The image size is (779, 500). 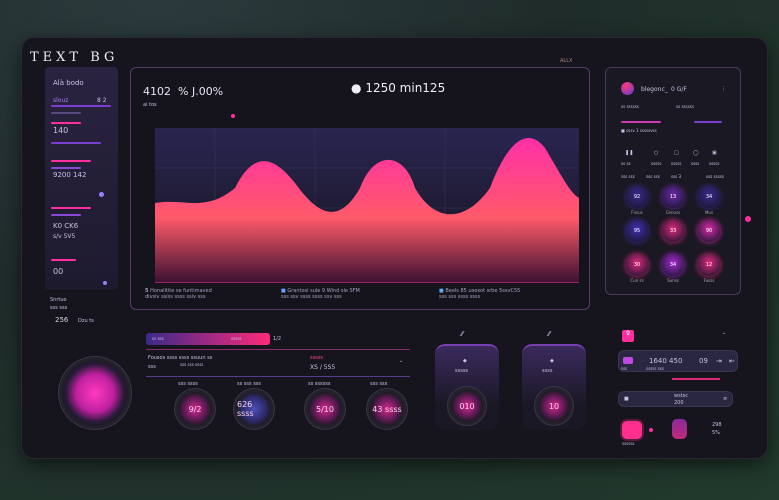 I want to click on input-field: ■ wstsc 200 ≡, so click(x=675, y=399).